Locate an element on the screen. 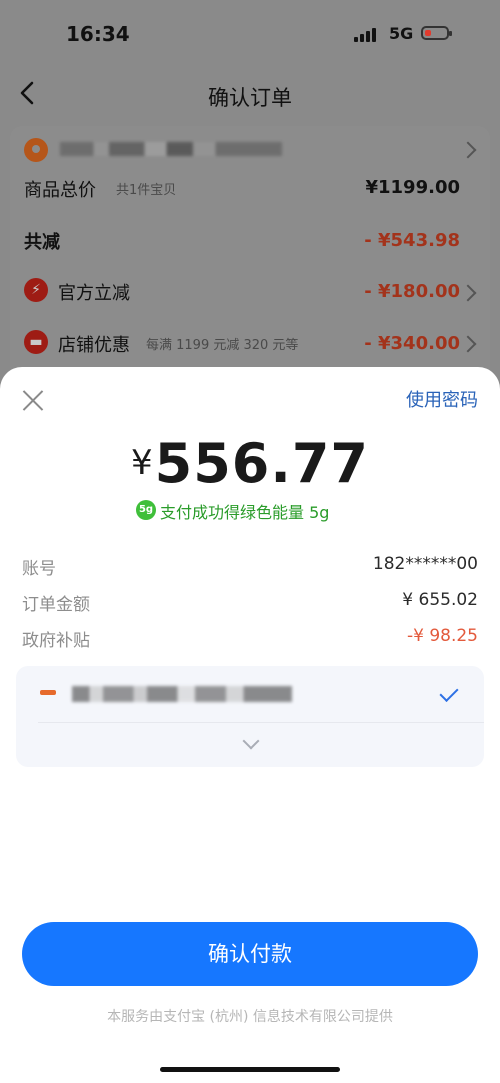 The height and width of the screenshot is (1083, 500). shop-discount-label: 店铺优惠 is located at coordinates (94, 345).